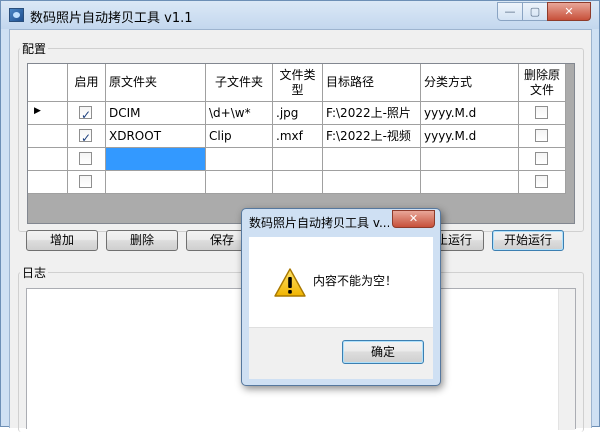  What do you see at coordinates (156, 113) in the screenshot?
I see `cell-source: DCIM` at bounding box center [156, 113].